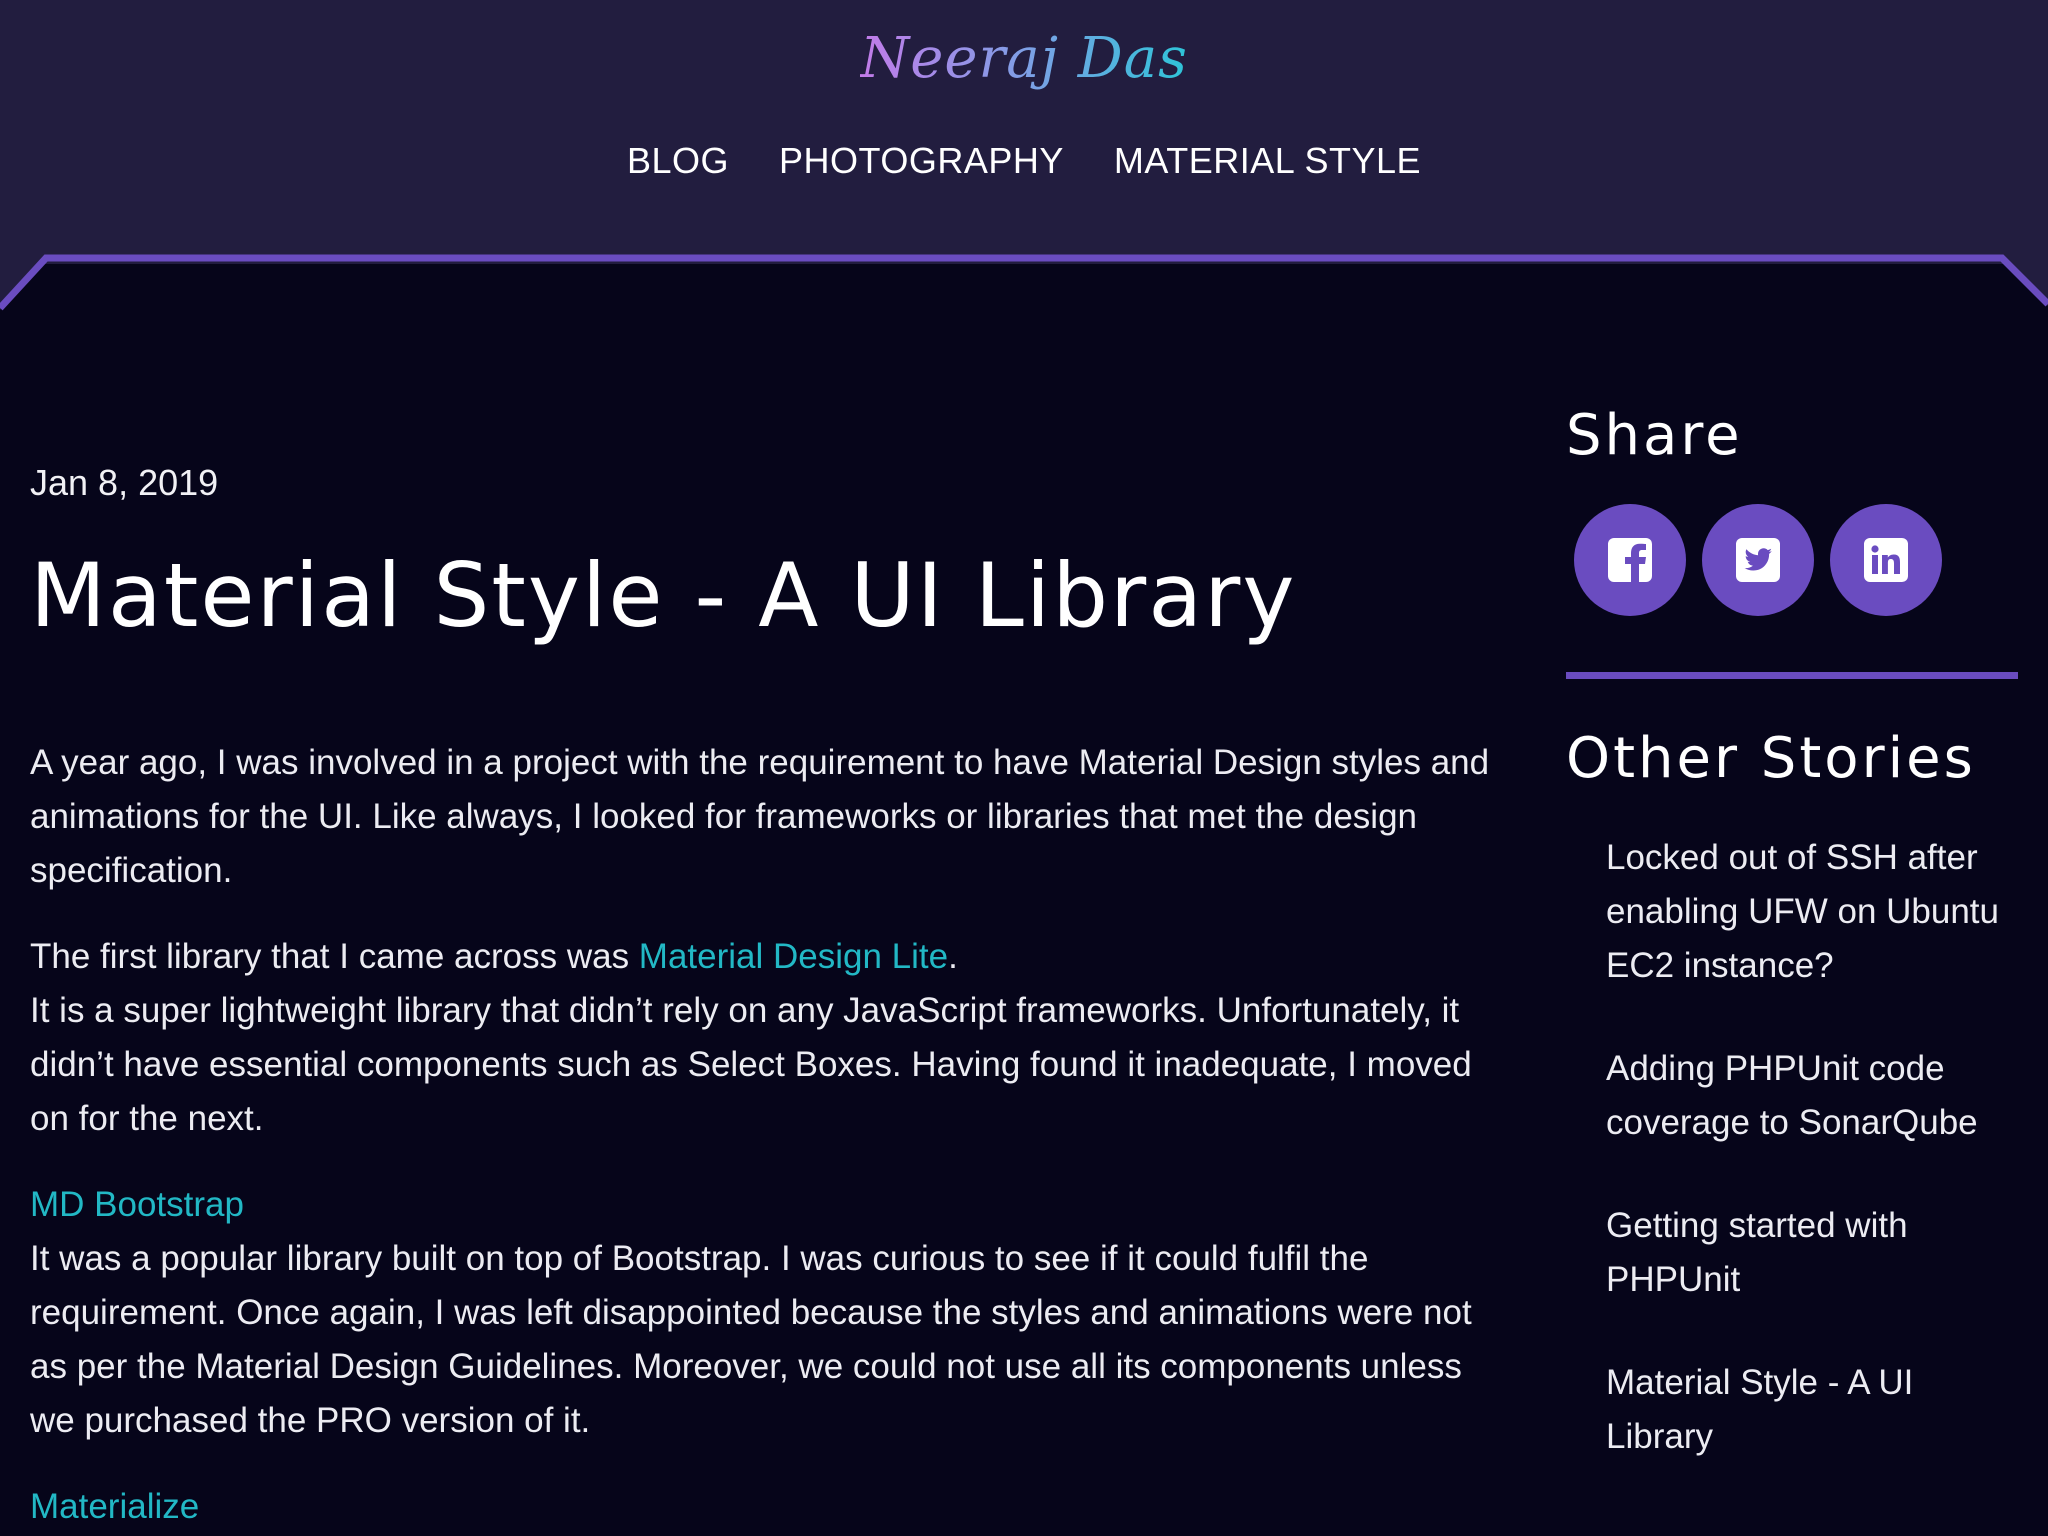 The width and height of the screenshot is (2048, 1536). I want to click on paragraph-materialize: Materialize, so click(770, 1507).